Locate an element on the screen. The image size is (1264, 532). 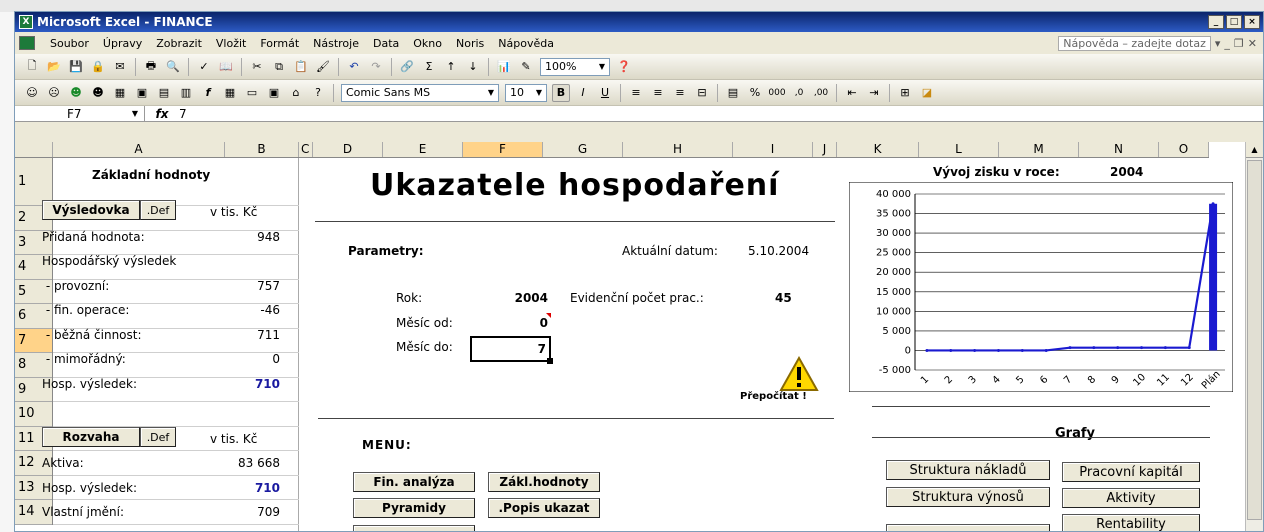
smiley-icon: ☺ is located at coordinates (32, 93).